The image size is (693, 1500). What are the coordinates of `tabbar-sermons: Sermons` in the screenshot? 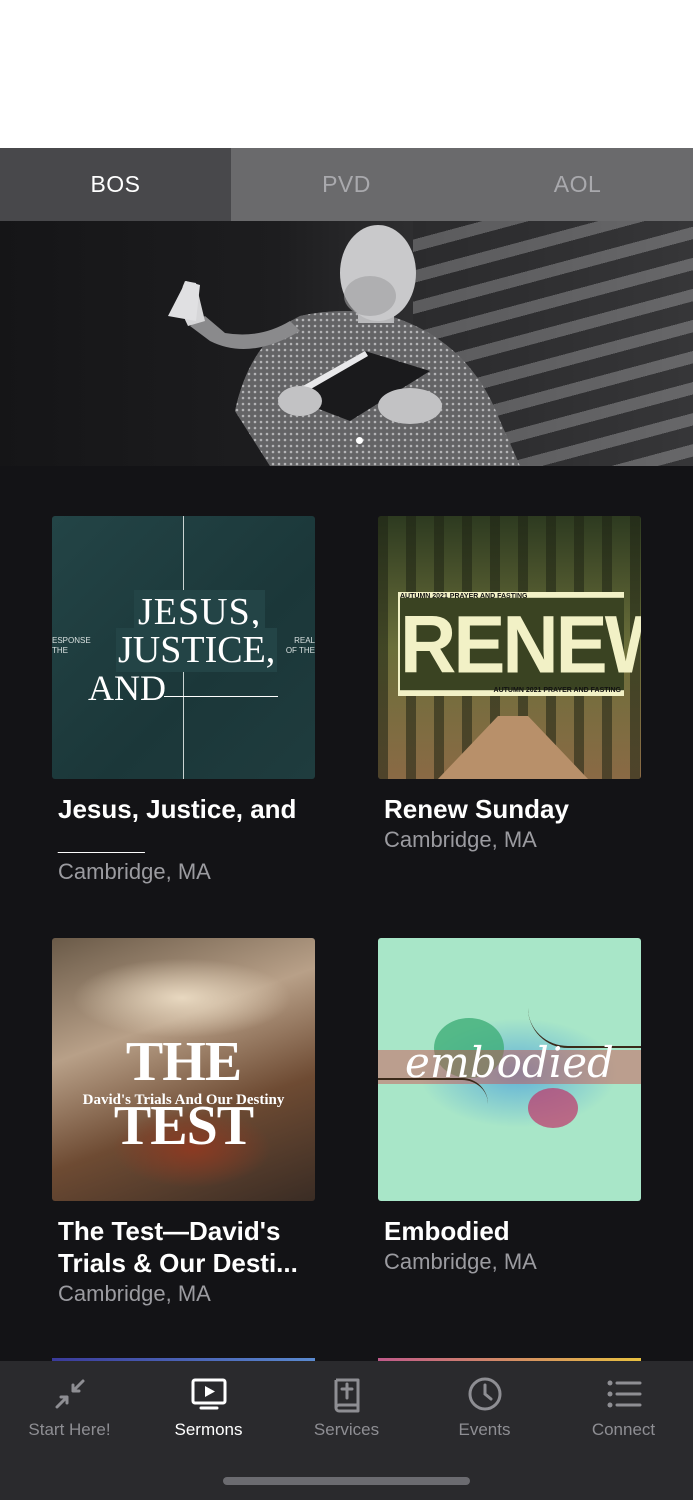 It's located at (208, 1406).